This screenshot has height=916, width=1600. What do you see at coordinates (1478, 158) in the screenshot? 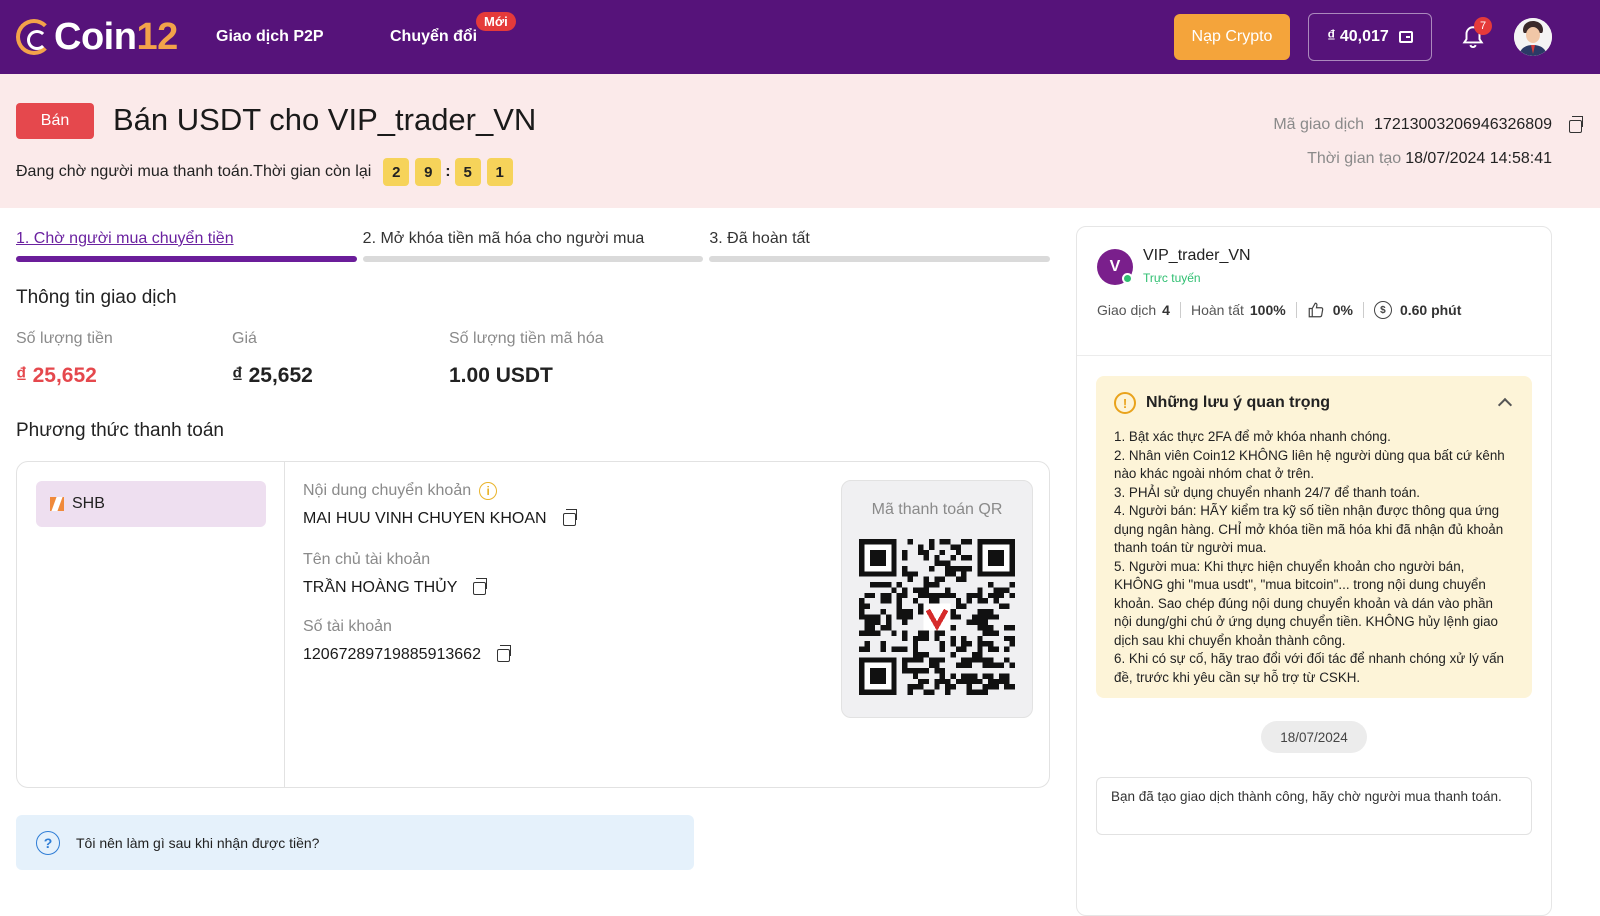
I see `created-time: 18/07/2024 14:58:41` at bounding box center [1478, 158].